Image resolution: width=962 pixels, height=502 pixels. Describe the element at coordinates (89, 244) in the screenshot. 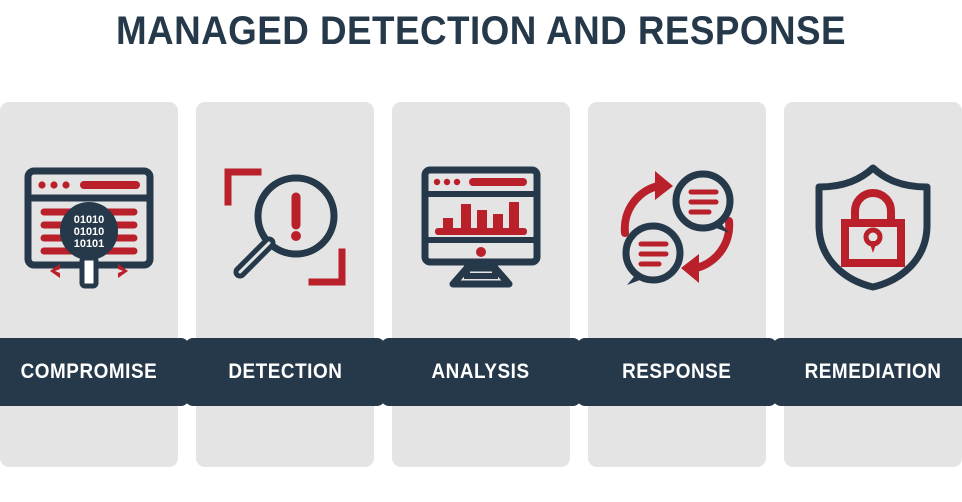

I see `svg-text: 10101` at that location.